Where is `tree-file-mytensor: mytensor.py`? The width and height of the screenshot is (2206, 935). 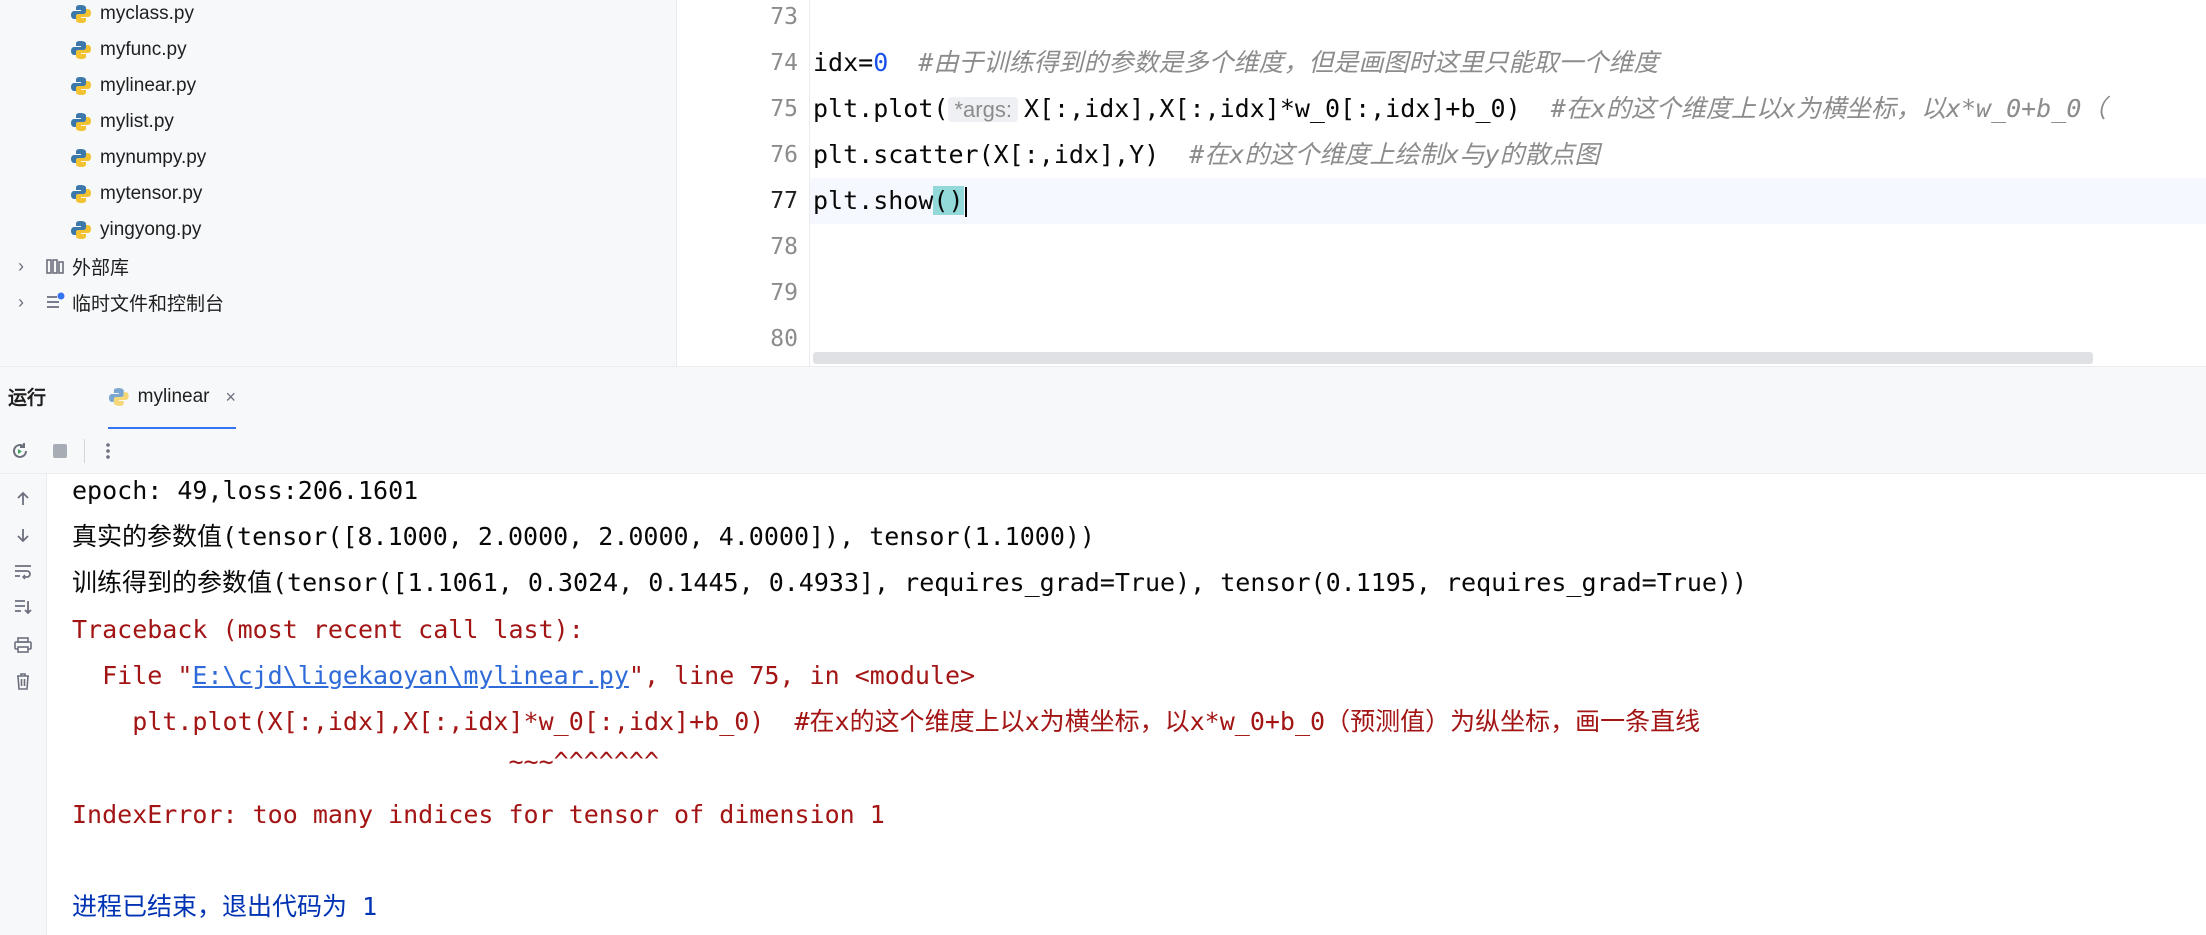
tree-file-mytensor: mytensor.py is located at coordinates (136, 194).